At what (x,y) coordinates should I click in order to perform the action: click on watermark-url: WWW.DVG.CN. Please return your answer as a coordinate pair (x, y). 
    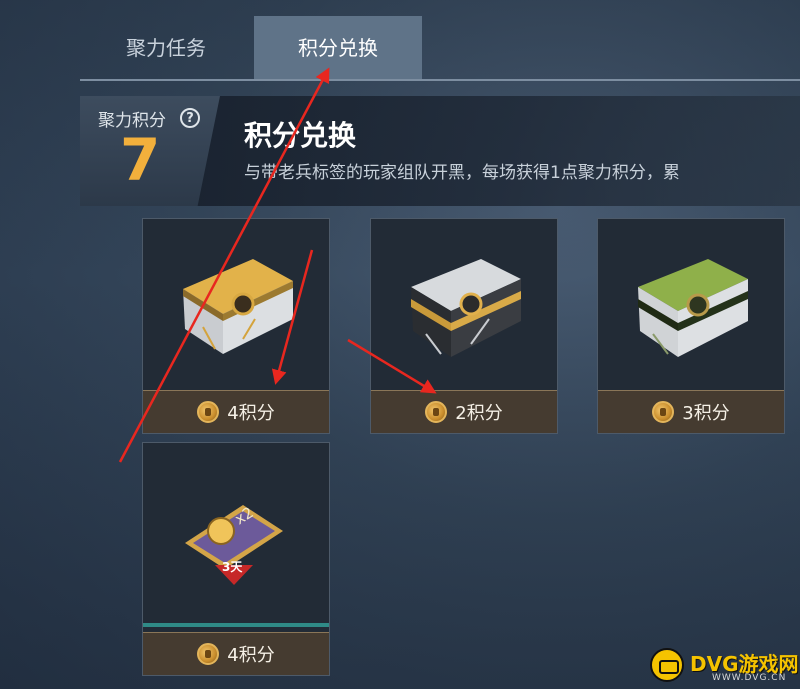
    Looking at the image, I should click on (749, 678).